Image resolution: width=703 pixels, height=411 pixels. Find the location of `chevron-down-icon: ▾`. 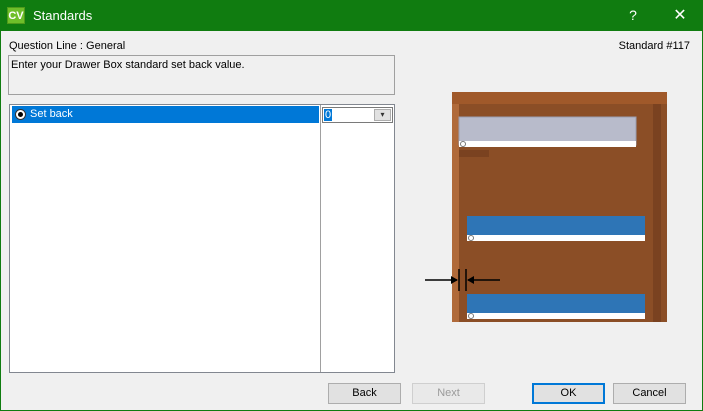

chevron-down-icon: ▾ is located at coordinates (382, 115).